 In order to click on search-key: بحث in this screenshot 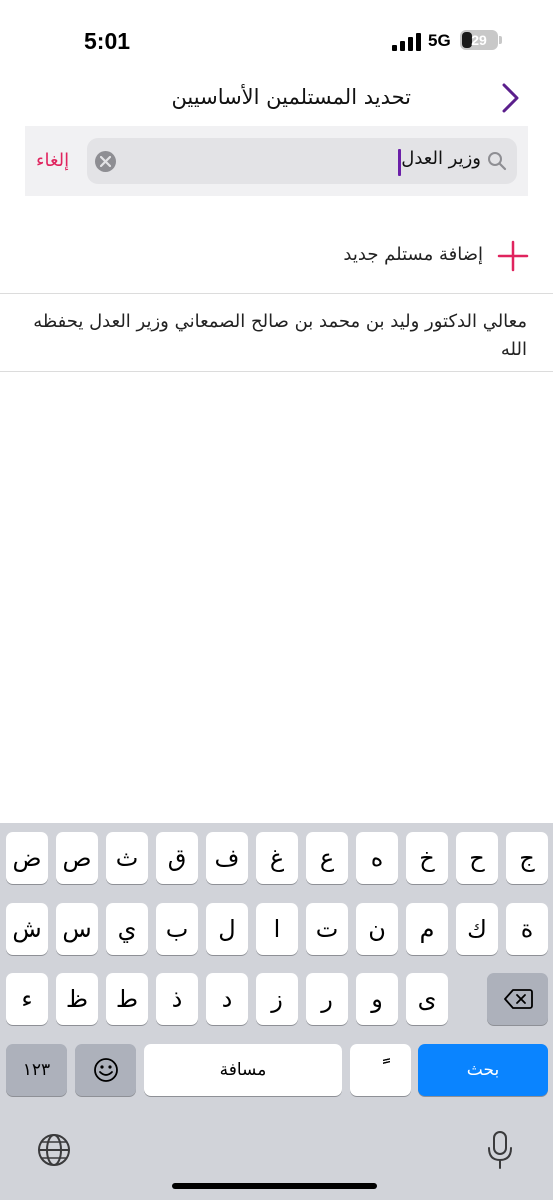, I will do `click(483, 1070)`.